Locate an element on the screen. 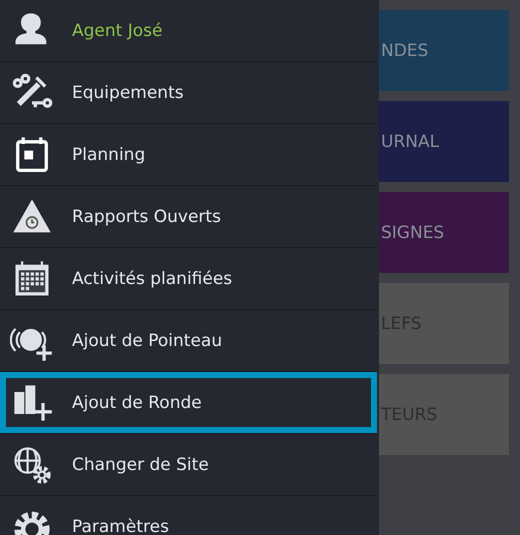  tile-button: SIGNES is located at coordinates (444, 232).